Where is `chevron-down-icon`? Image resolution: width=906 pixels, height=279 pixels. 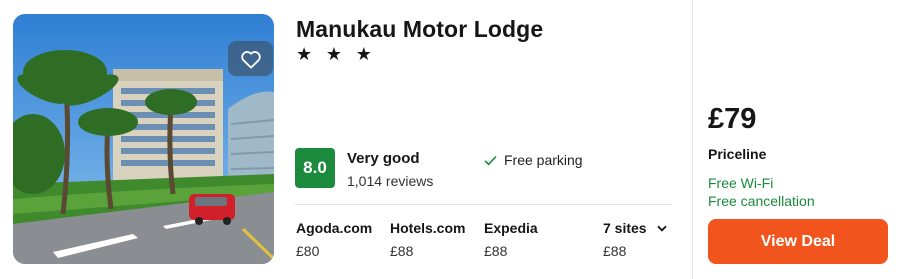 chevron-down-icon is located at coordinates (661, 228).